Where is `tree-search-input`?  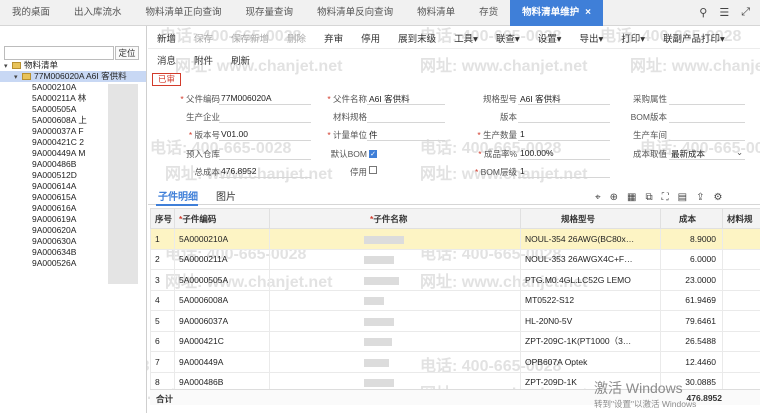 tree-search-input is located at coordinates (59, 53).